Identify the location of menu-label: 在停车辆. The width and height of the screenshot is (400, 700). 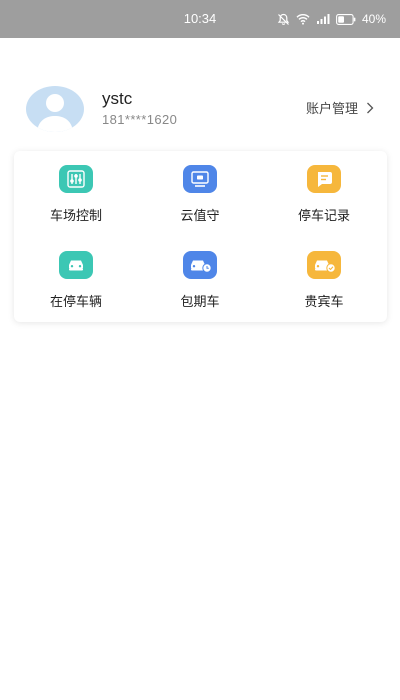
(75, 302).